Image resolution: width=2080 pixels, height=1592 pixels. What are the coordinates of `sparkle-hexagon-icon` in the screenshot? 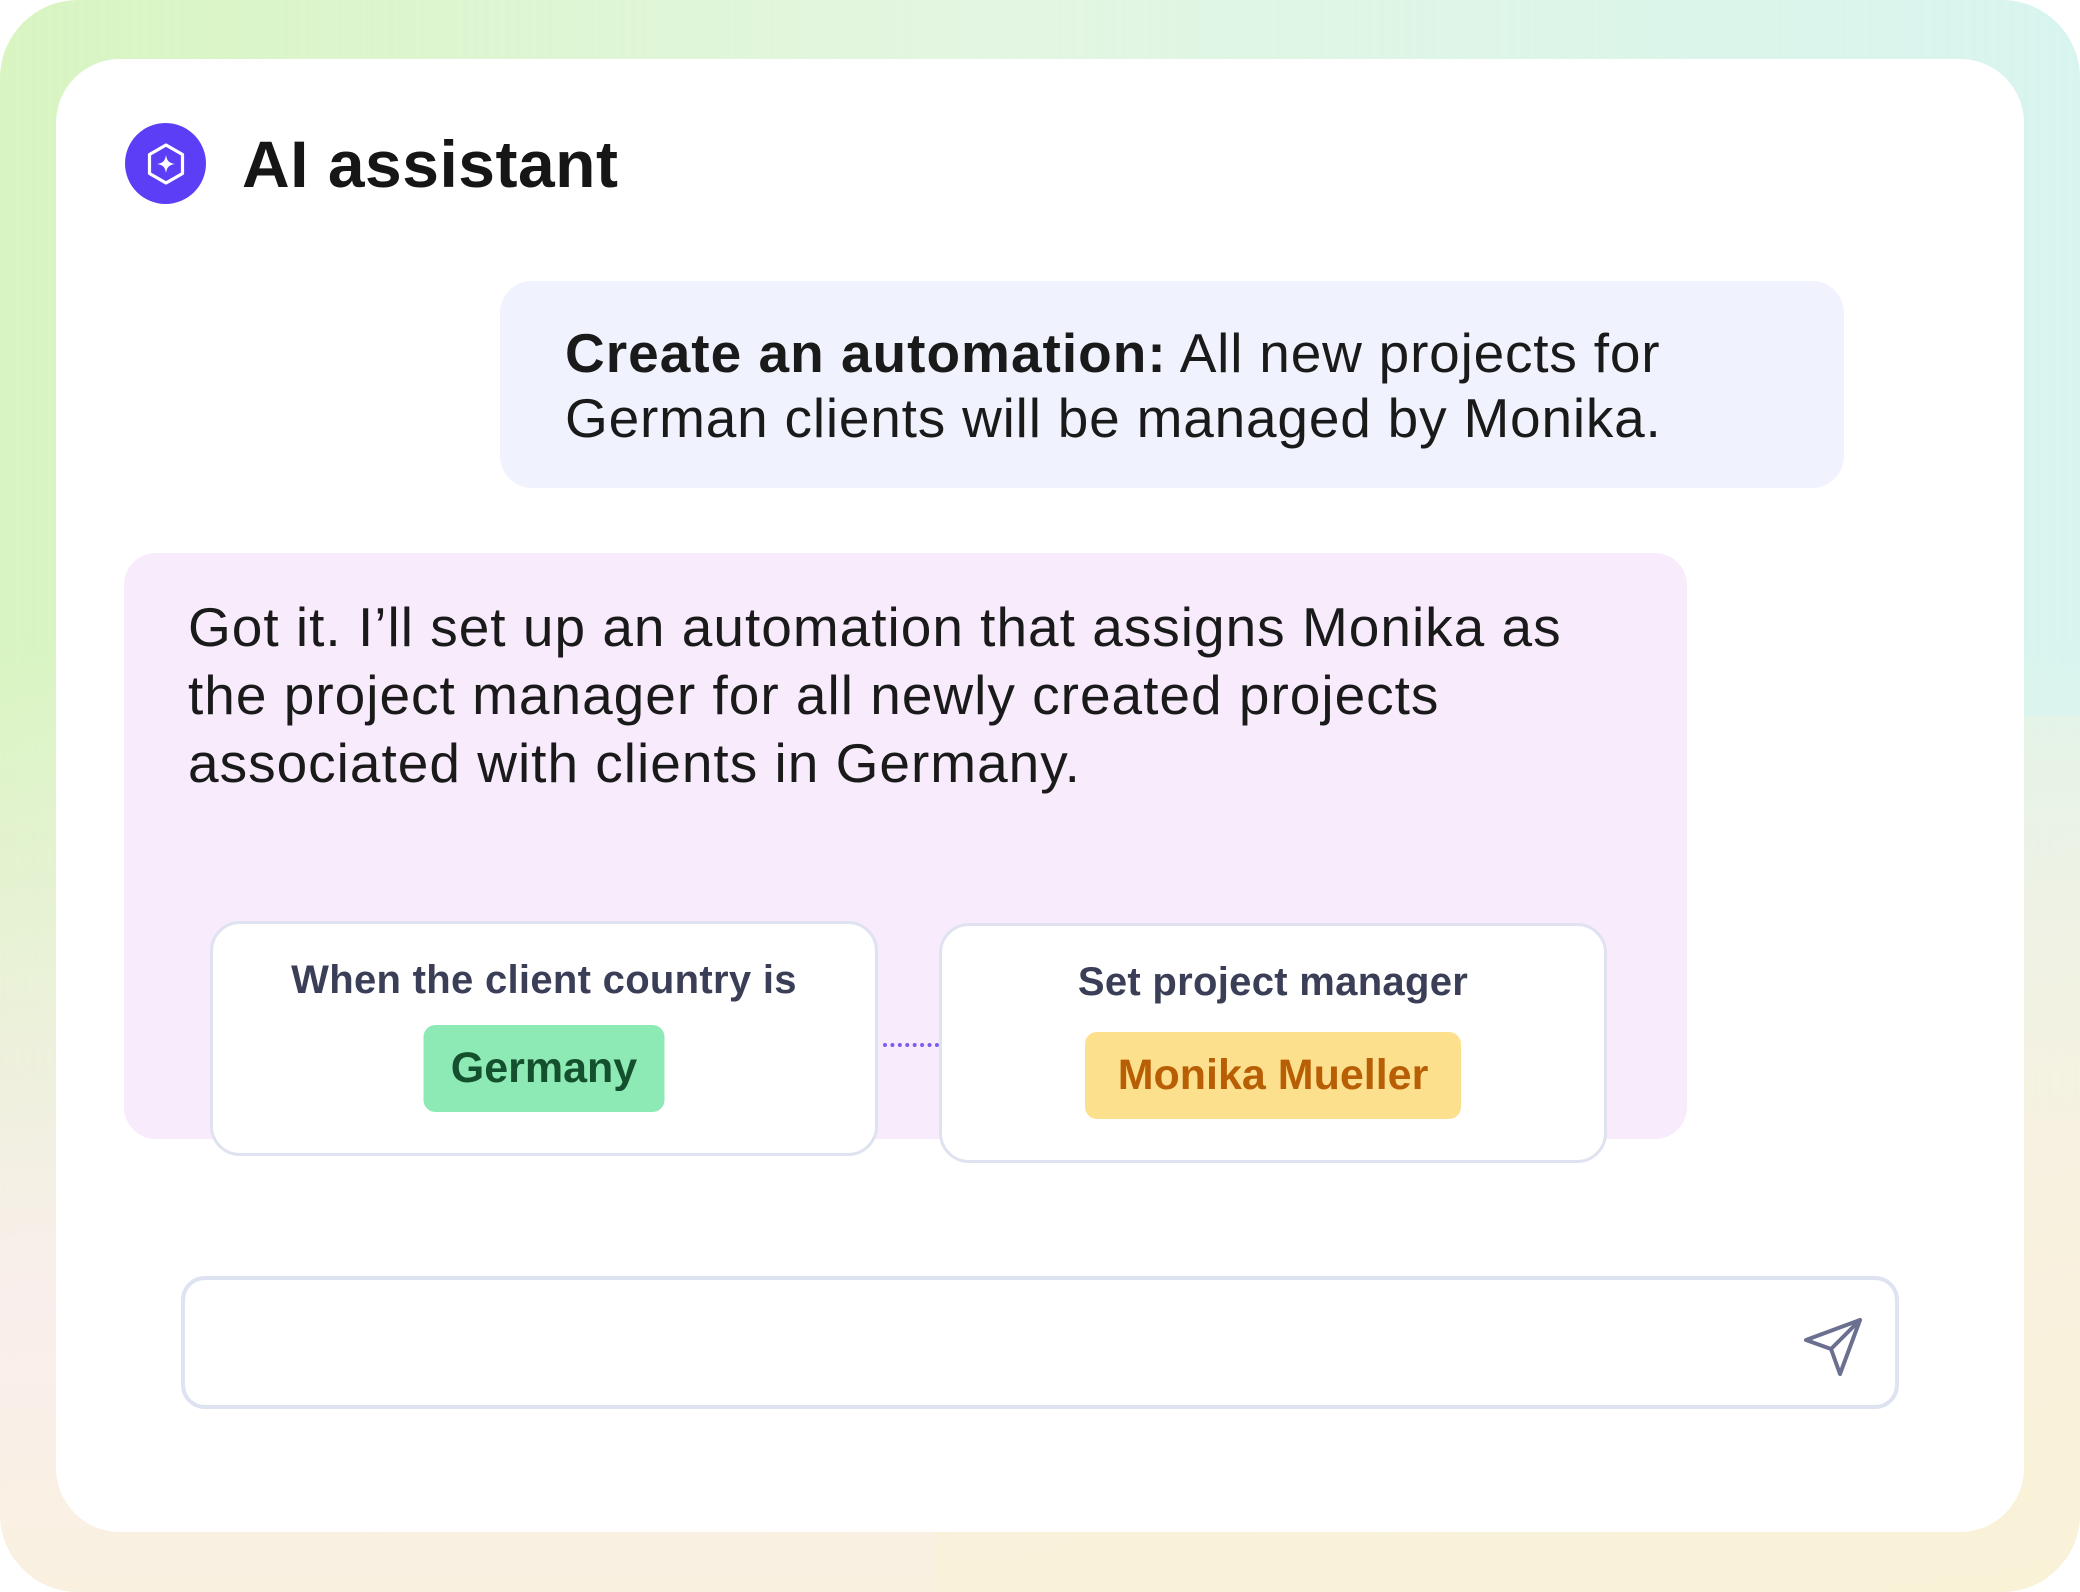 It's located at (165, 163).